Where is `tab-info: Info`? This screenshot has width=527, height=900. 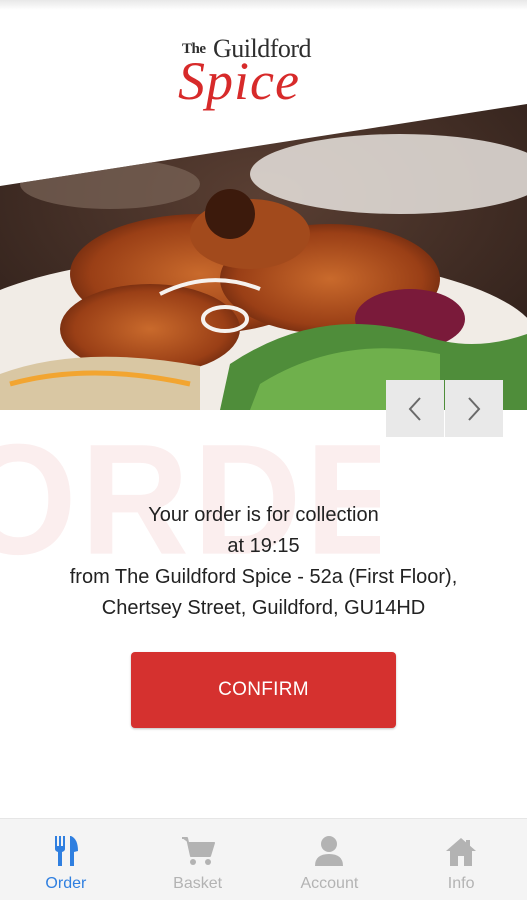
tab-info: Info is located at coordinates (461, 859).